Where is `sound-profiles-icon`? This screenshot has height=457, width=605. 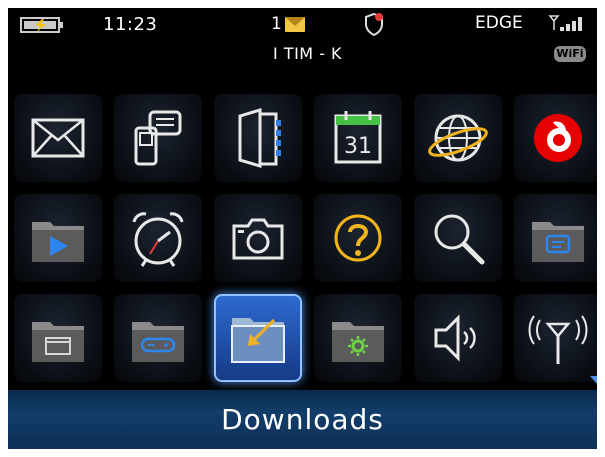 sound-profiles-icon is located at coordinates (455, 338).